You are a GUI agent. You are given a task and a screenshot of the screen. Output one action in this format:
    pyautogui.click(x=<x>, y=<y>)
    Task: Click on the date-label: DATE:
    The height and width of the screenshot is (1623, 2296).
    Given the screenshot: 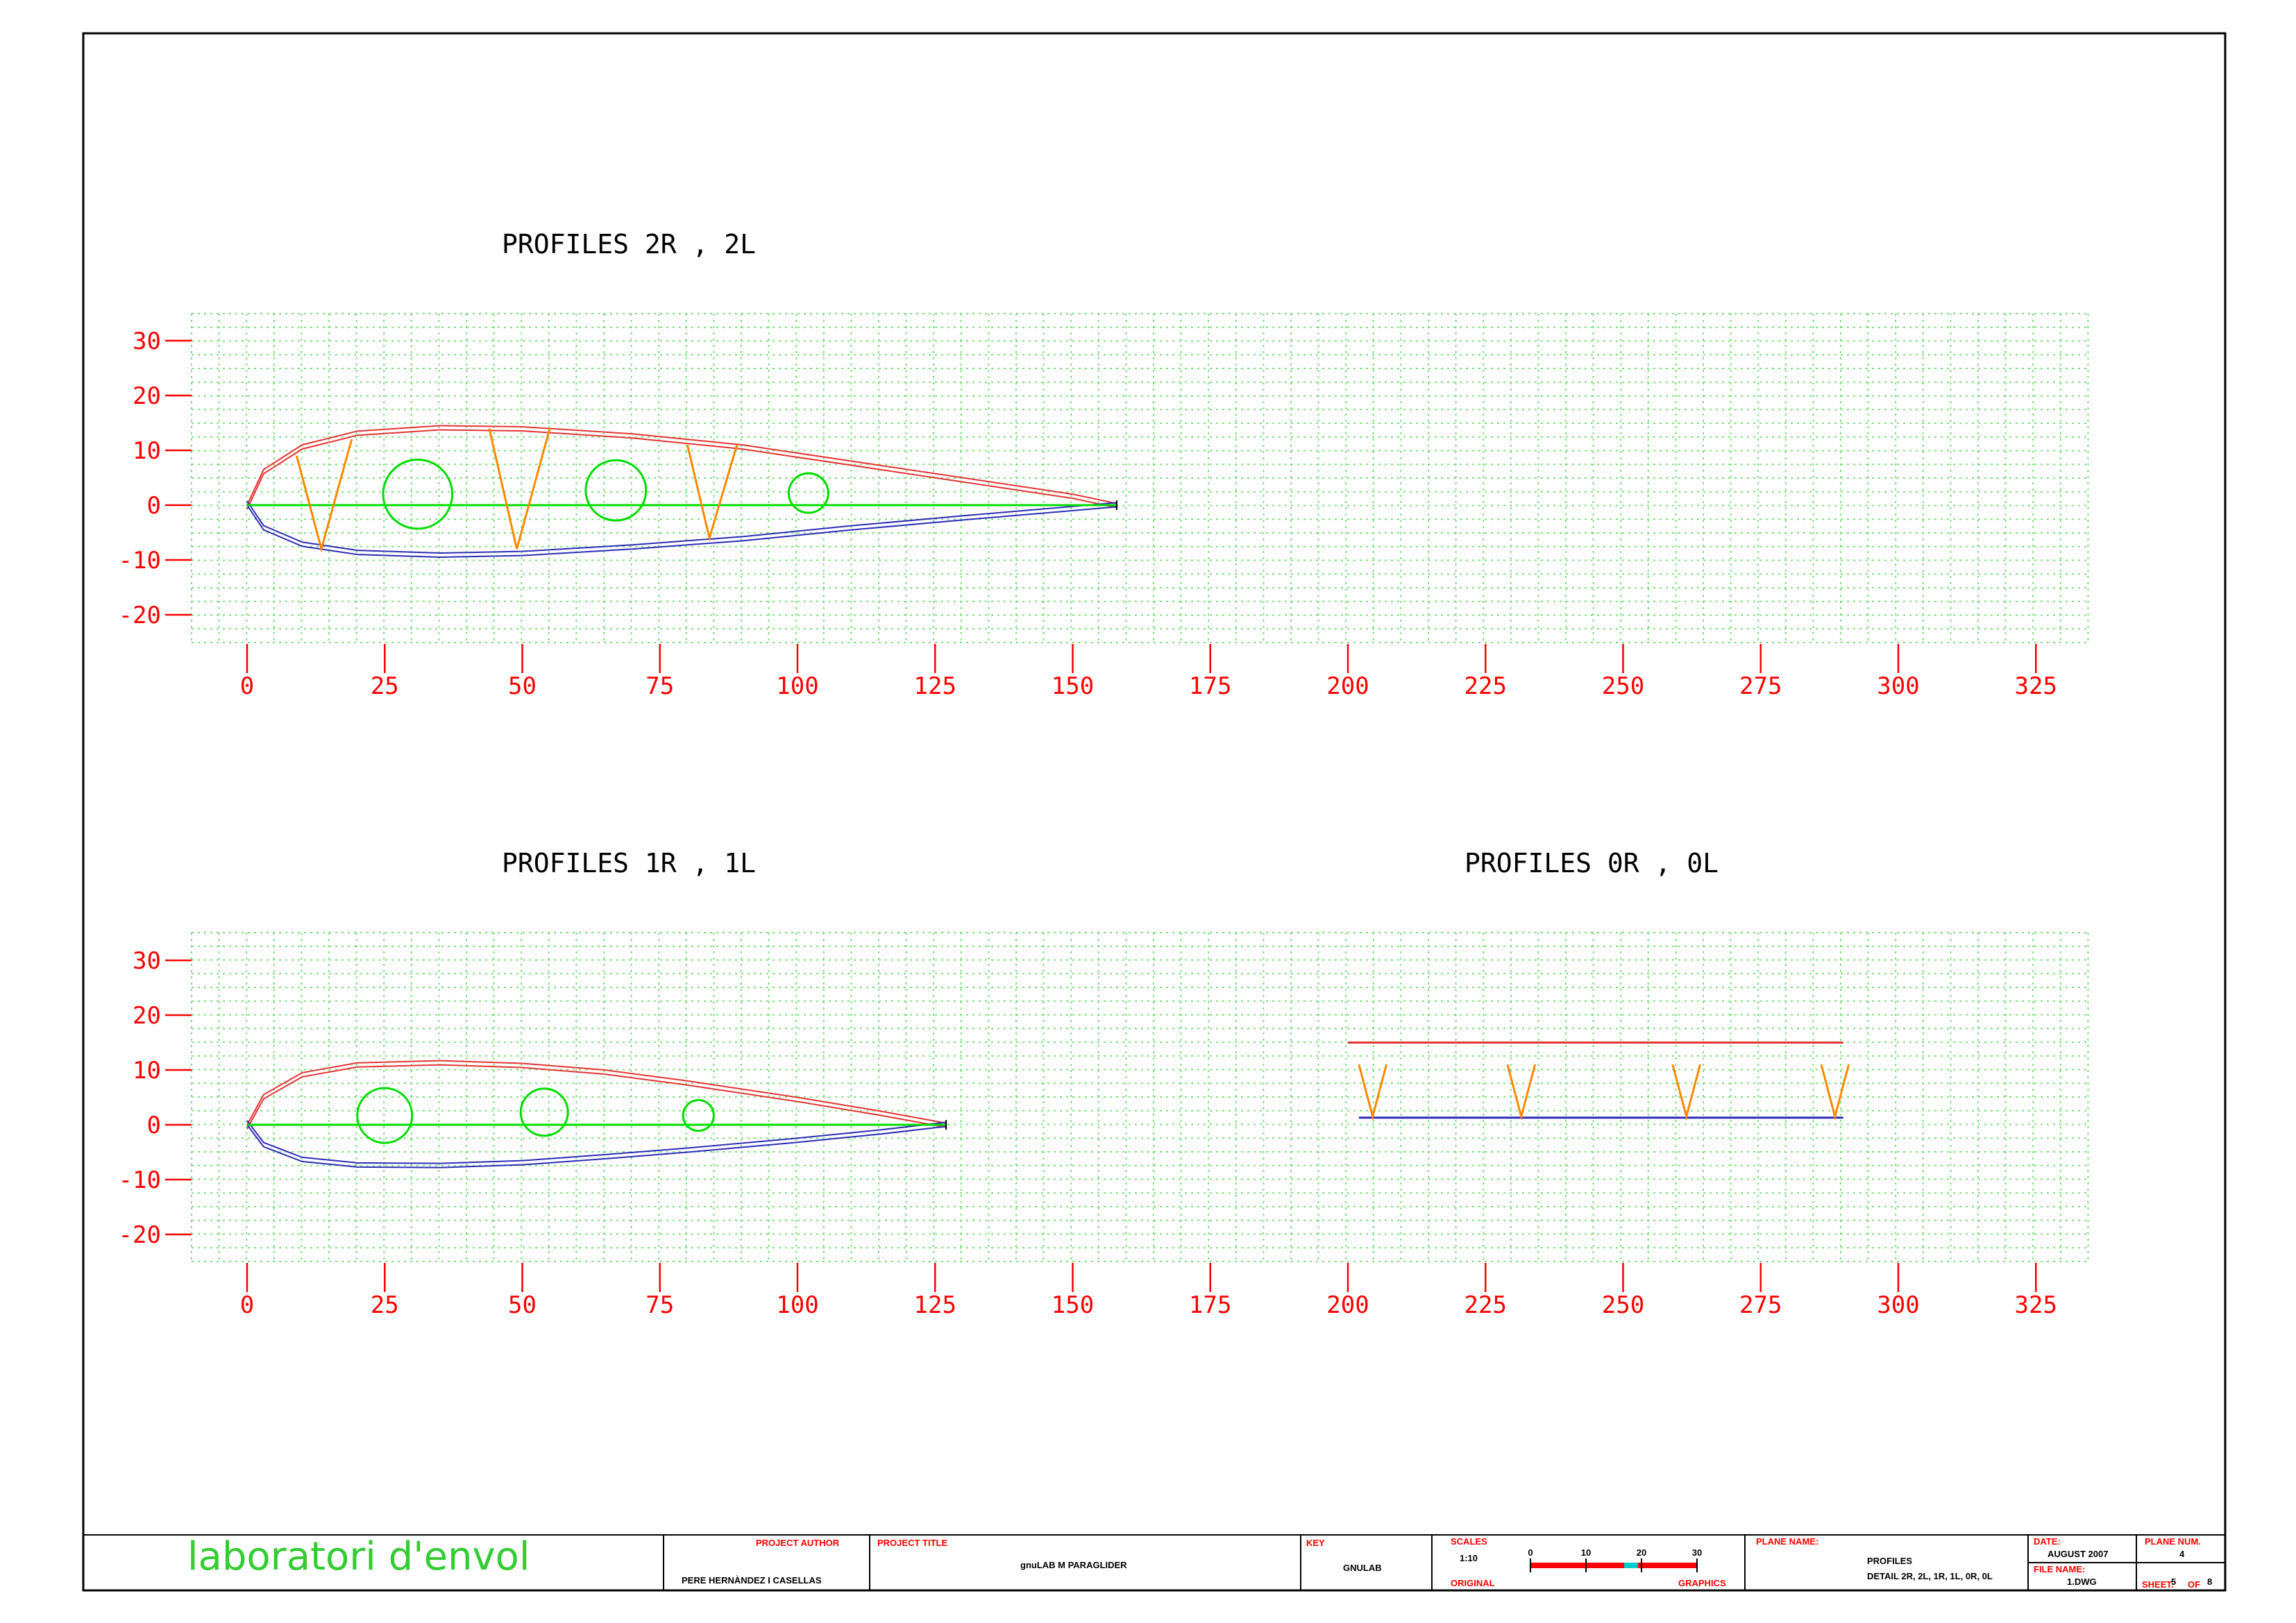 What is the action you would take?
    pyautogui.click(x=2048, y=1541)
    